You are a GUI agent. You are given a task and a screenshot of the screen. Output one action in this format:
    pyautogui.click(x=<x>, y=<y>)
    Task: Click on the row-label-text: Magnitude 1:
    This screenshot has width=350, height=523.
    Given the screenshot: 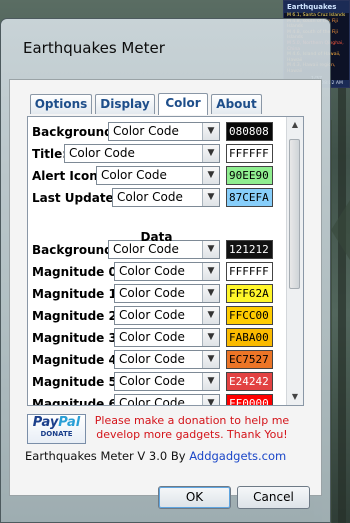 What is the action you would take?
    pyautogui.click(x=77, y=294)
    